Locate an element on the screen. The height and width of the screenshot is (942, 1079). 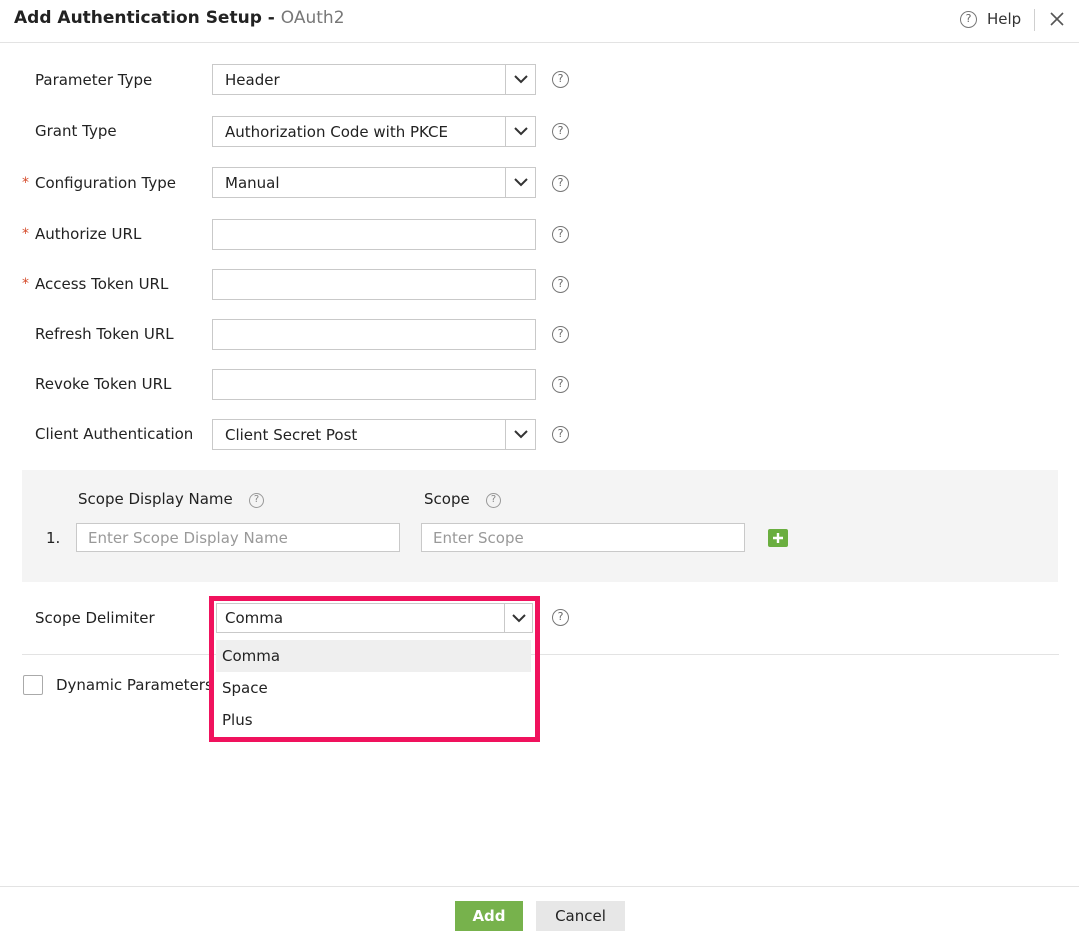
section-divider is located at coordinates (540, 654).